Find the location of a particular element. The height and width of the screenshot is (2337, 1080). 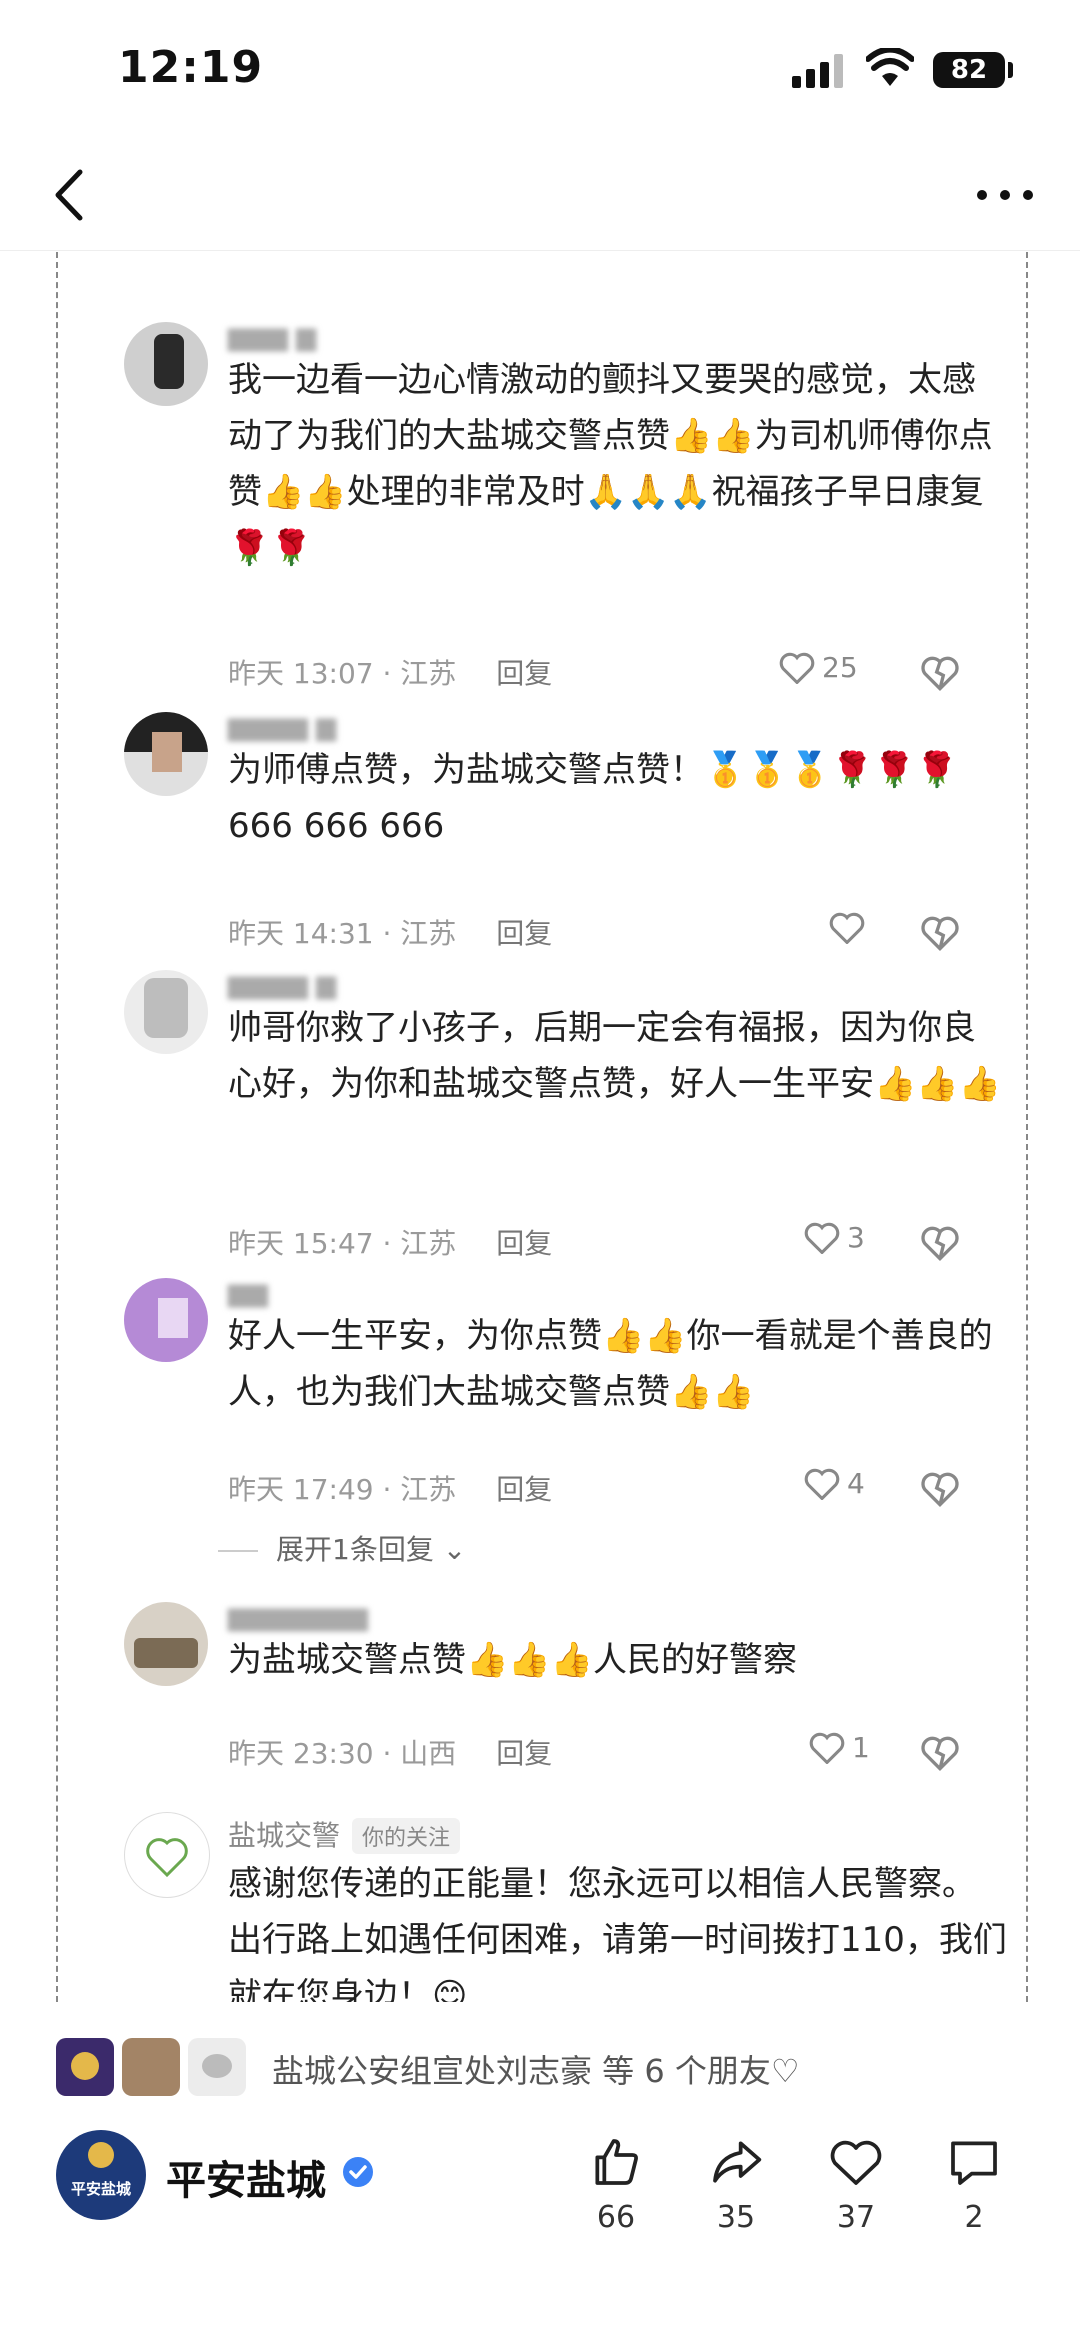

police-logo-icon is located at coordinates (167, 1858).